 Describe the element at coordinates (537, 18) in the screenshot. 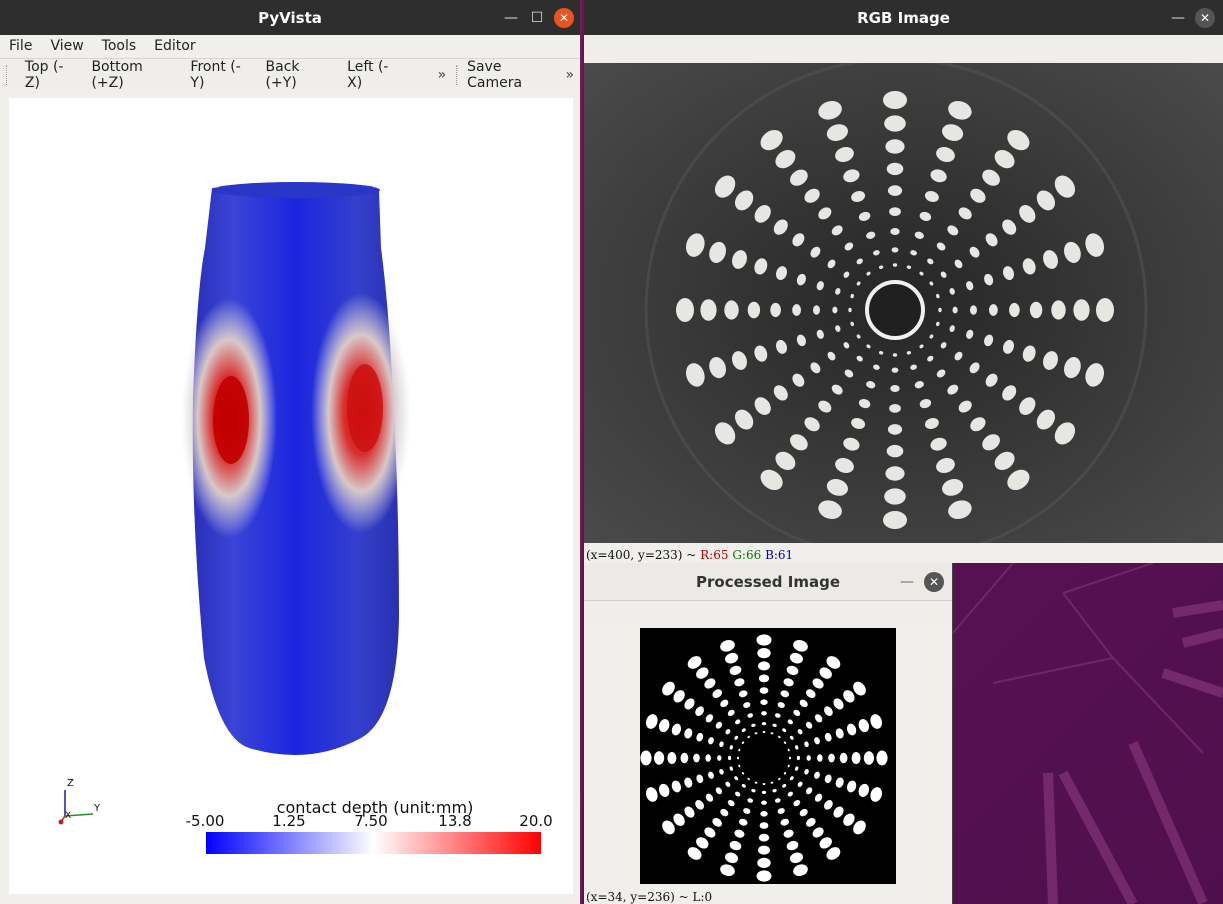

I see `maximize-icon: ☐` at that location.